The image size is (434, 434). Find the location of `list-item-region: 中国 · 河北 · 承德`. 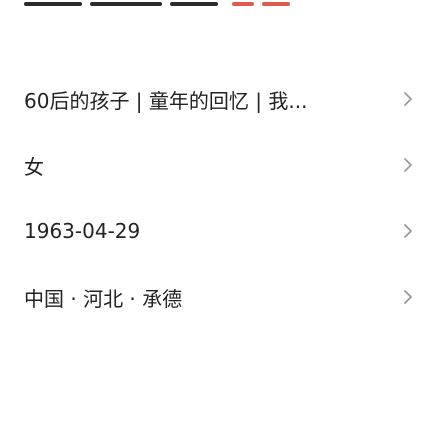

list-item-region: 中国 · 河北 · 承德 is located at coordinates (219, 297).